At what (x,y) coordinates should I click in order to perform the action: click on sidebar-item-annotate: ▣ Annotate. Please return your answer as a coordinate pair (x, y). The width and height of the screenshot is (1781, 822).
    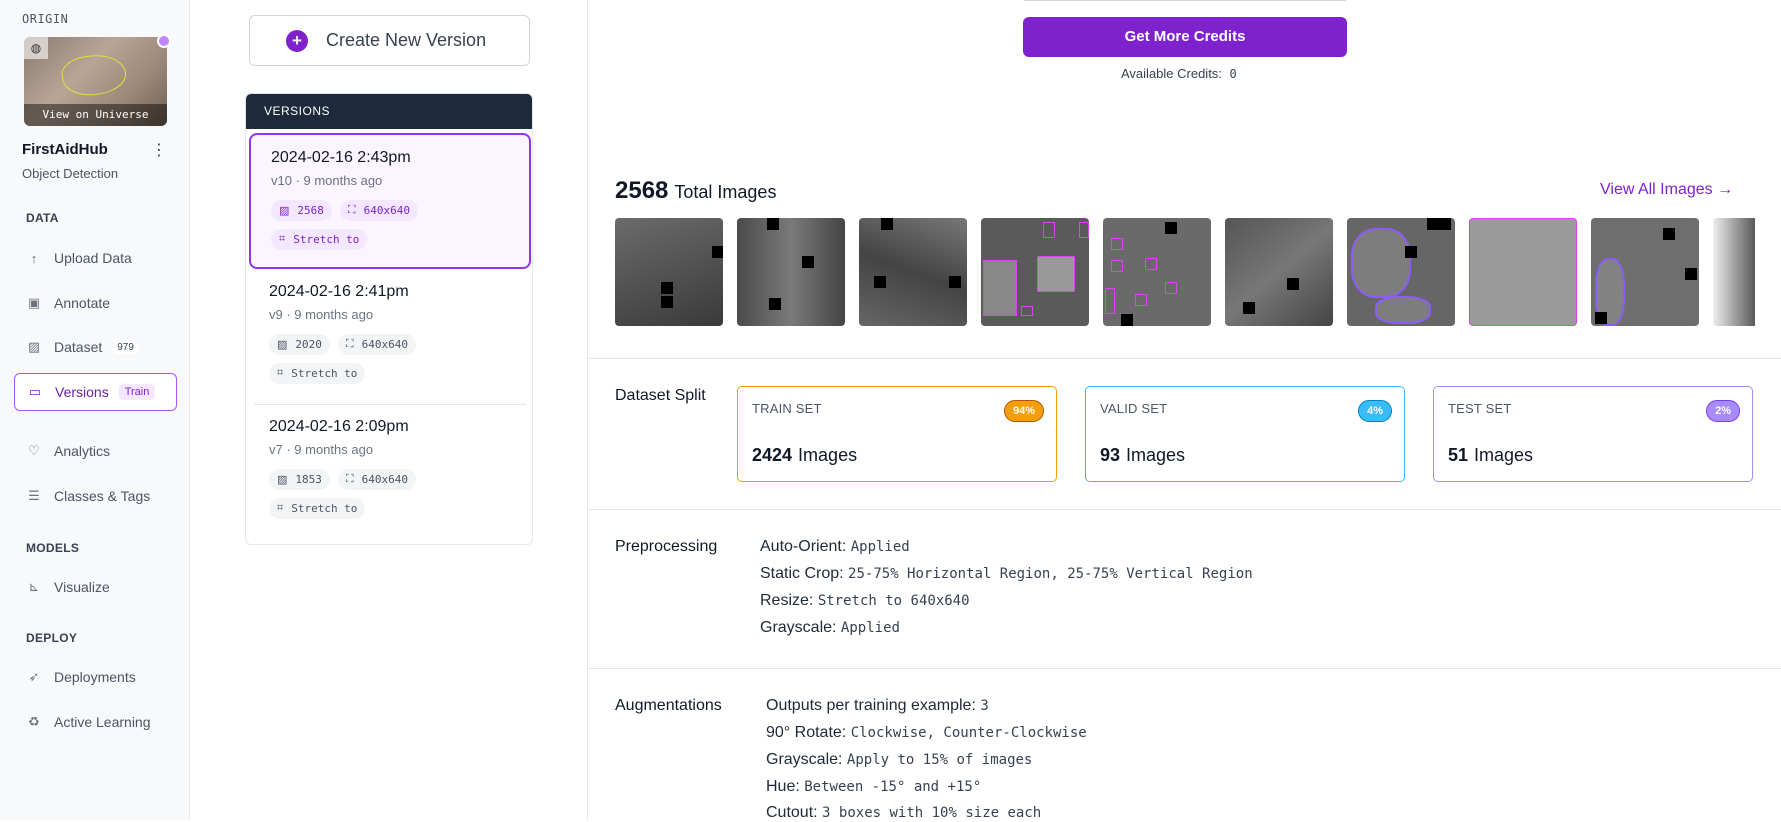
    Looking at the image, I should click on (95, 303).